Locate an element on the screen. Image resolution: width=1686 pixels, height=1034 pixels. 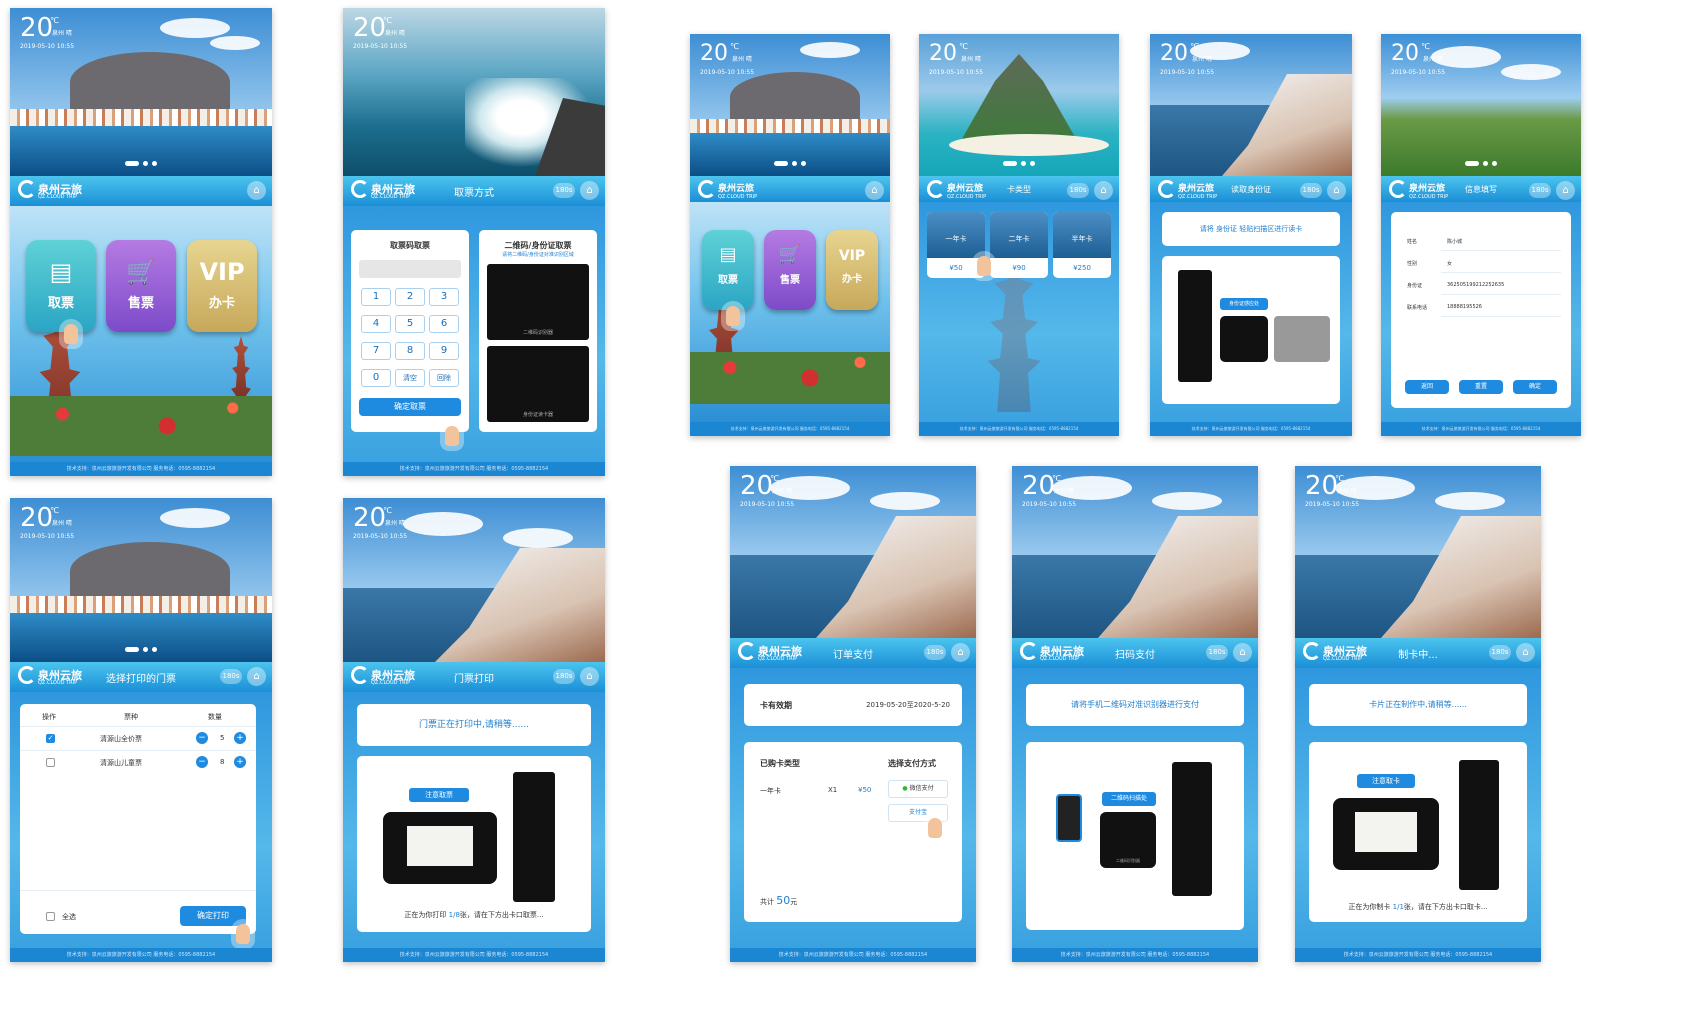
key-7: 7 is located at coordinates (376, 351).